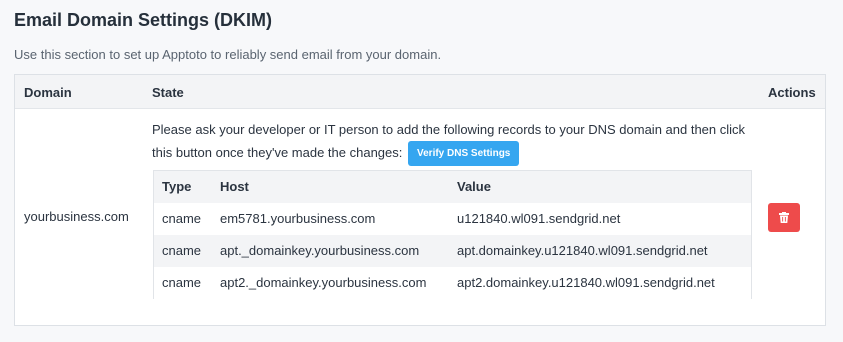  I want to click on record-host: em5781.yourbusiness.com, so click(298, 218).